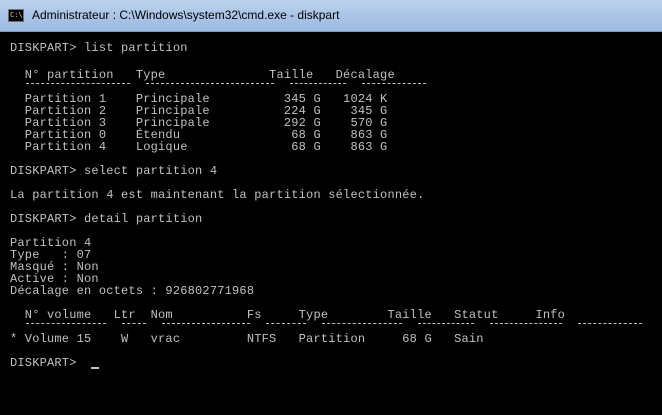 This screenshot has width=662, height=415. I want to click on prompt-detail-partition: DISKPART> detail partition, so click(106, 219).